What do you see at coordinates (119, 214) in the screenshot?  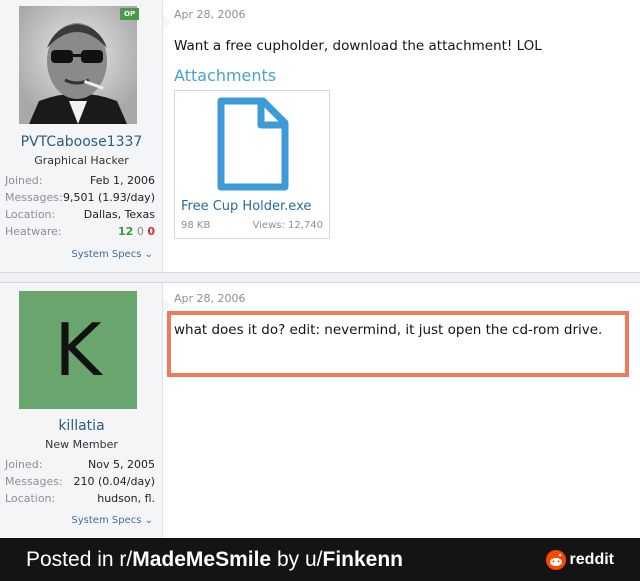 I see `stat-value: Dallas, Texas` at bounding box center [119, 214].